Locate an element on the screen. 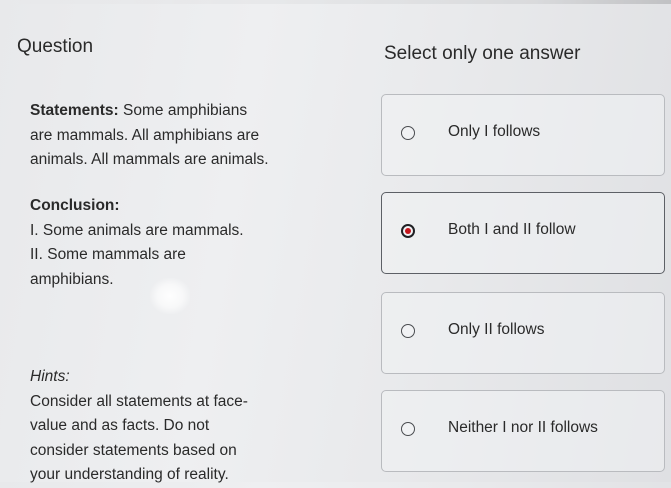 This screenshot has width=671, height=488. question-label: Question is located at coordinates (55, 46).